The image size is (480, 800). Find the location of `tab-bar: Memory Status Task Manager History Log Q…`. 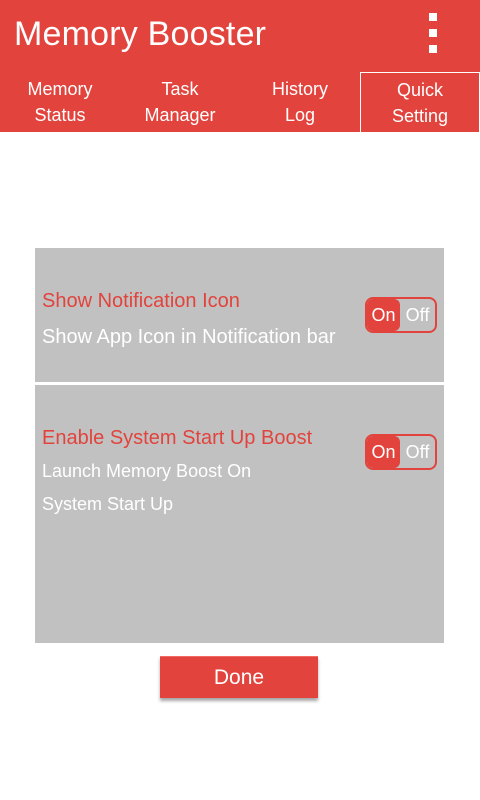

tab-bar: Memory Status Task Manager History Log Q… is located at coordinates (240, 102).